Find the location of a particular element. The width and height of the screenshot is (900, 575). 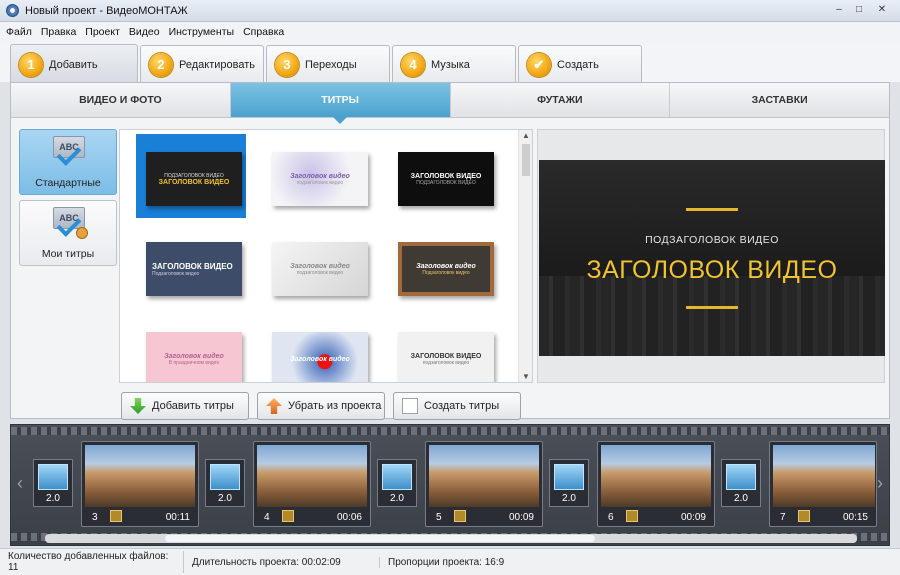

step-tab-create: ✔ Создать is located at coordinates (580, 64).